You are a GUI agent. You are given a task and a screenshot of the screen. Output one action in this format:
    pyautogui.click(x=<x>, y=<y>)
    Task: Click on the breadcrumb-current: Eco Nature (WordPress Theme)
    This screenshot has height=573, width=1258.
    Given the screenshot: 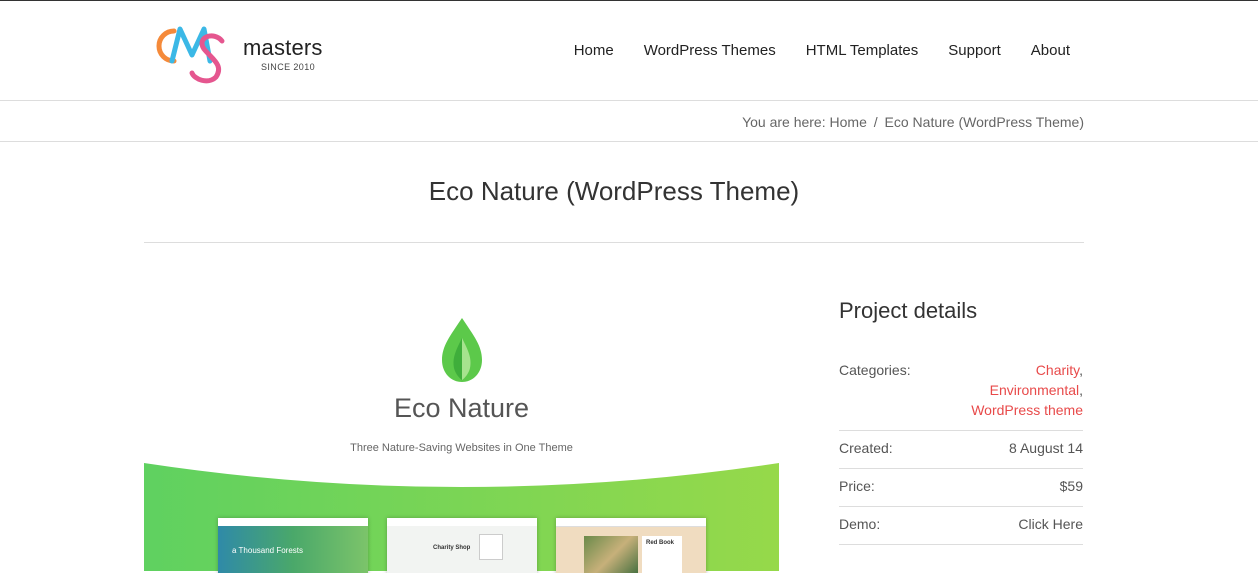 What is the action you would take?
    pyautogui.click(x=984, y=122)
    